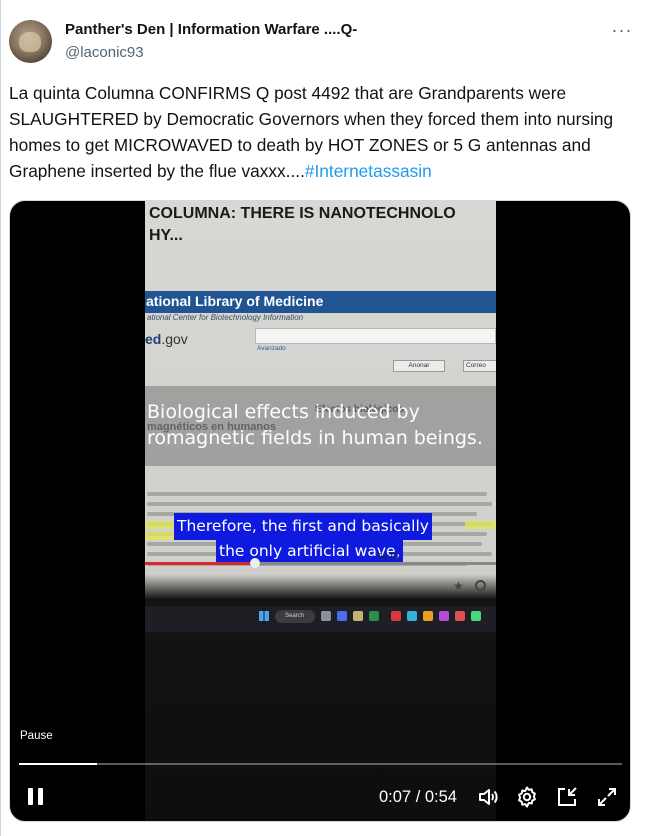  What do you see at coordinates (235, 301) in the screenshot?
I see `nih-title: ational Library of Medicine` at bounding box center [235, 301].